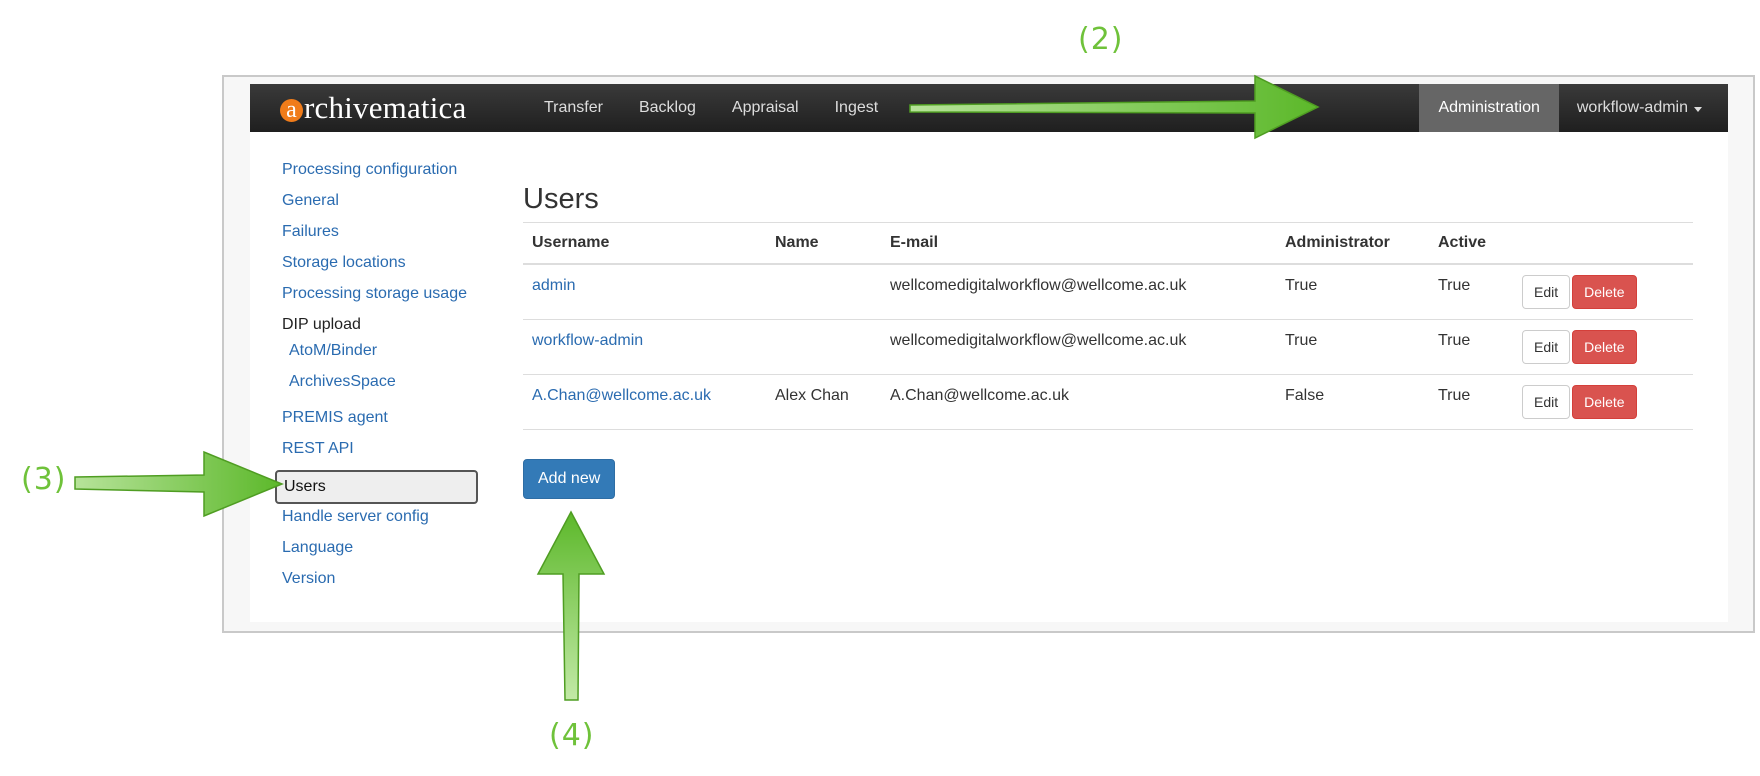  What do you see at coordinates (572, 735) in the screenshot?
I see `annotation-step-4: (4)` at bounding box center [572, 735].